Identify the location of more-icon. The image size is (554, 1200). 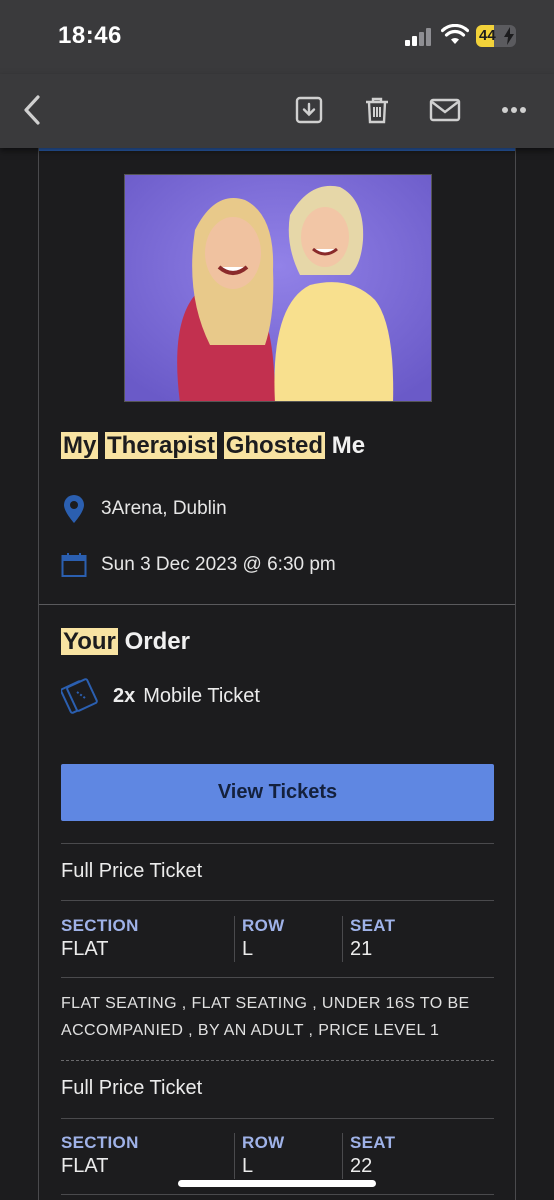
(514, 110).